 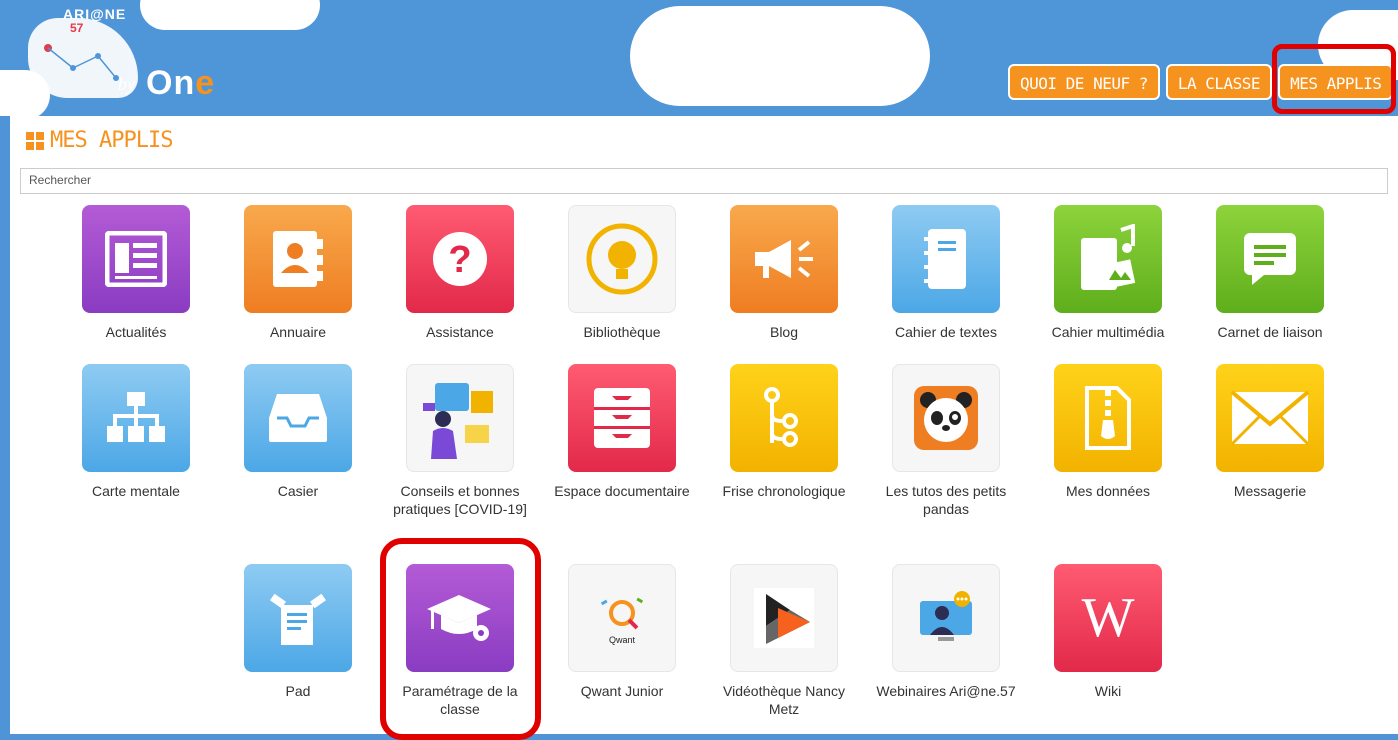 What do you see at coordinates (1270, 259) in the screenshot?
I see `message-icon` at bounding box center [1270, 259].